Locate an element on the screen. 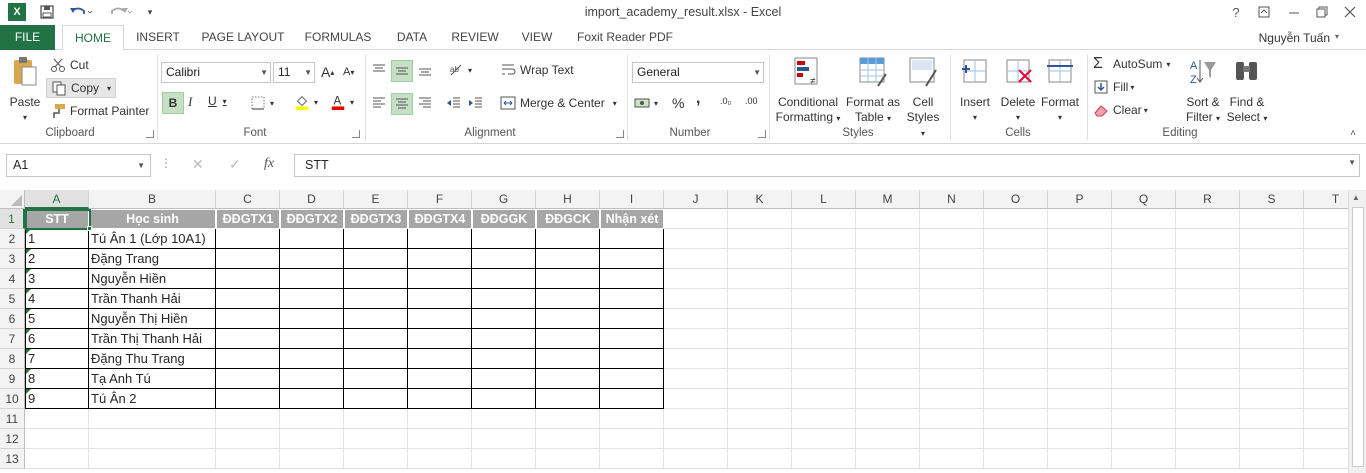 Image resolution: width=1366 pixels, height=473 pixels. cell-r5 is located at coordinates (1208, 299).